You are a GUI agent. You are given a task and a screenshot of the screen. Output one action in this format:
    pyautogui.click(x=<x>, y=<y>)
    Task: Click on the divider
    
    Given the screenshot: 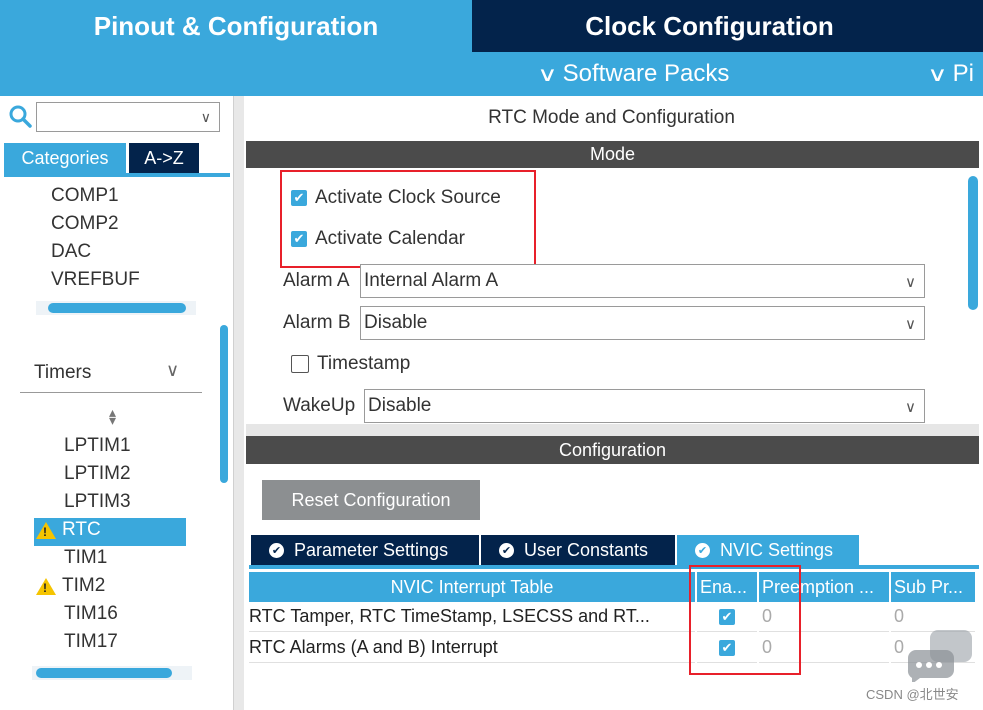 What is the action you would take?
    pyautogui.click(x=111, y=392)
    